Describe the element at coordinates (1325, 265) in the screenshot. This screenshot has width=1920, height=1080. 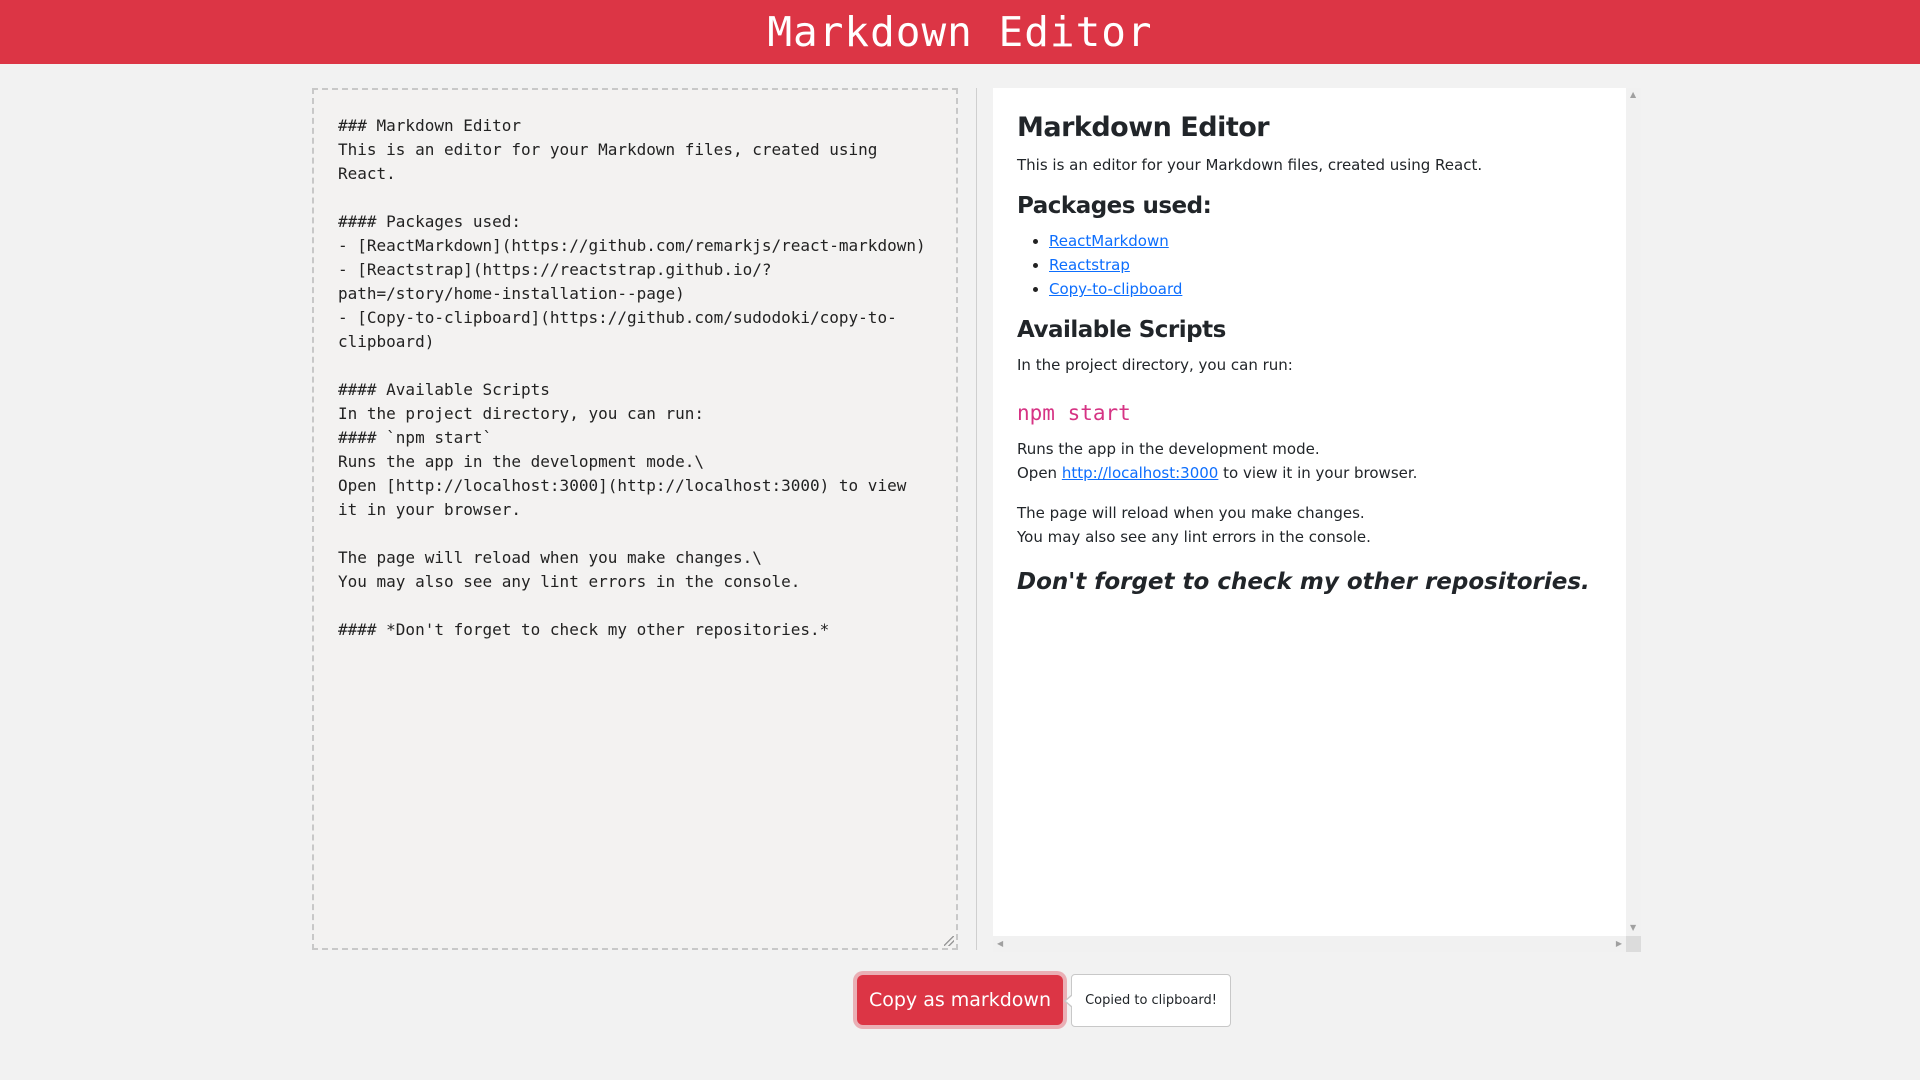
I see `list-item: Reactstrap` at that location.